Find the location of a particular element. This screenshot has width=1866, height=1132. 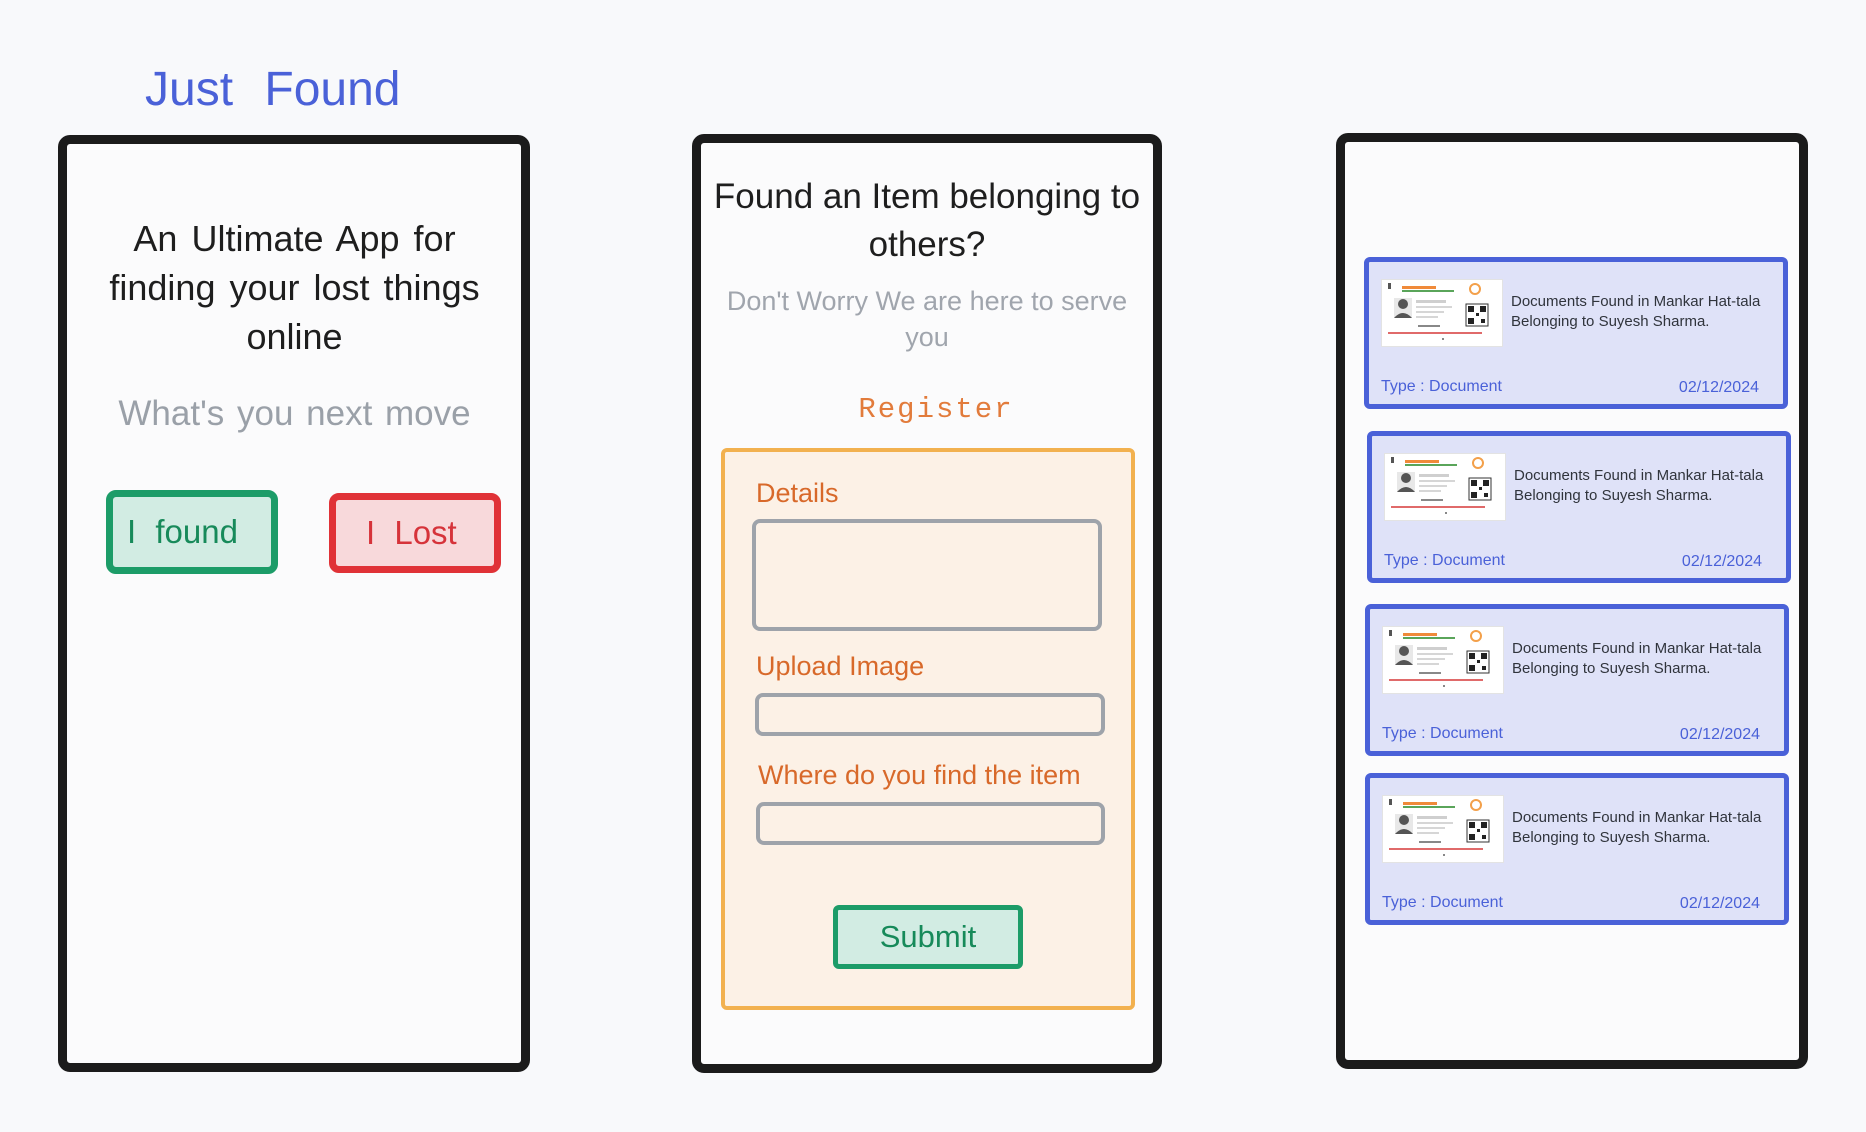

register-subheadline: Don't Worry We are here to serve you is located at coordinates (927, 319).